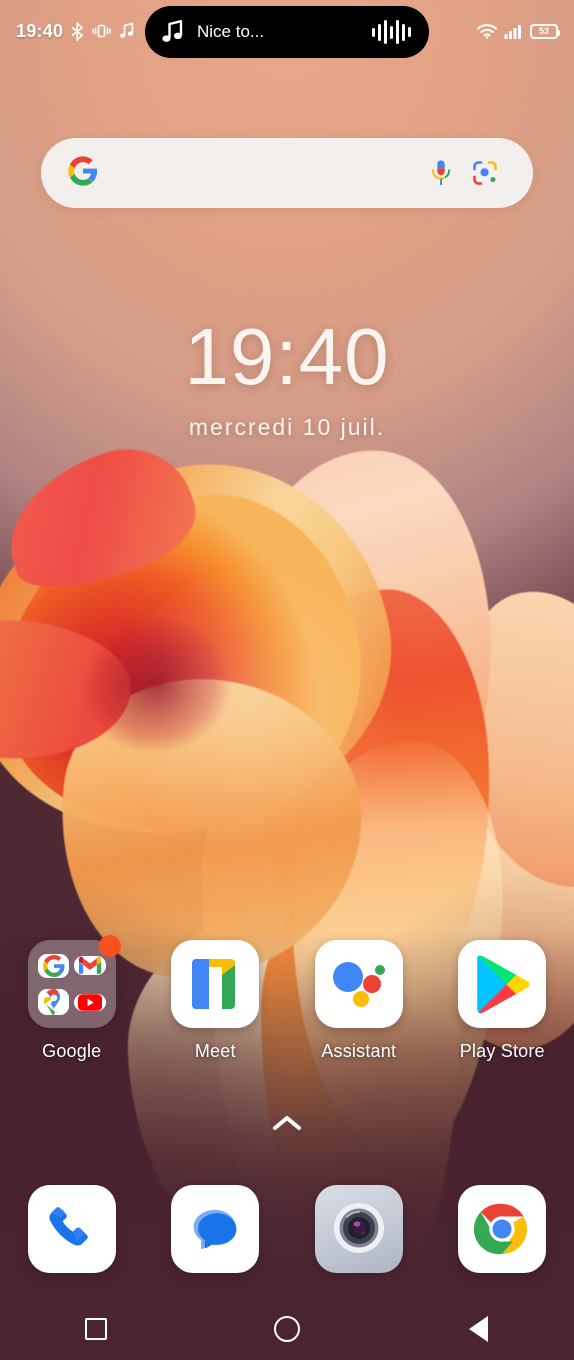 This screenshot has height=1360, width=574. I want to click on dock-item-camera, so click(359, 1229).